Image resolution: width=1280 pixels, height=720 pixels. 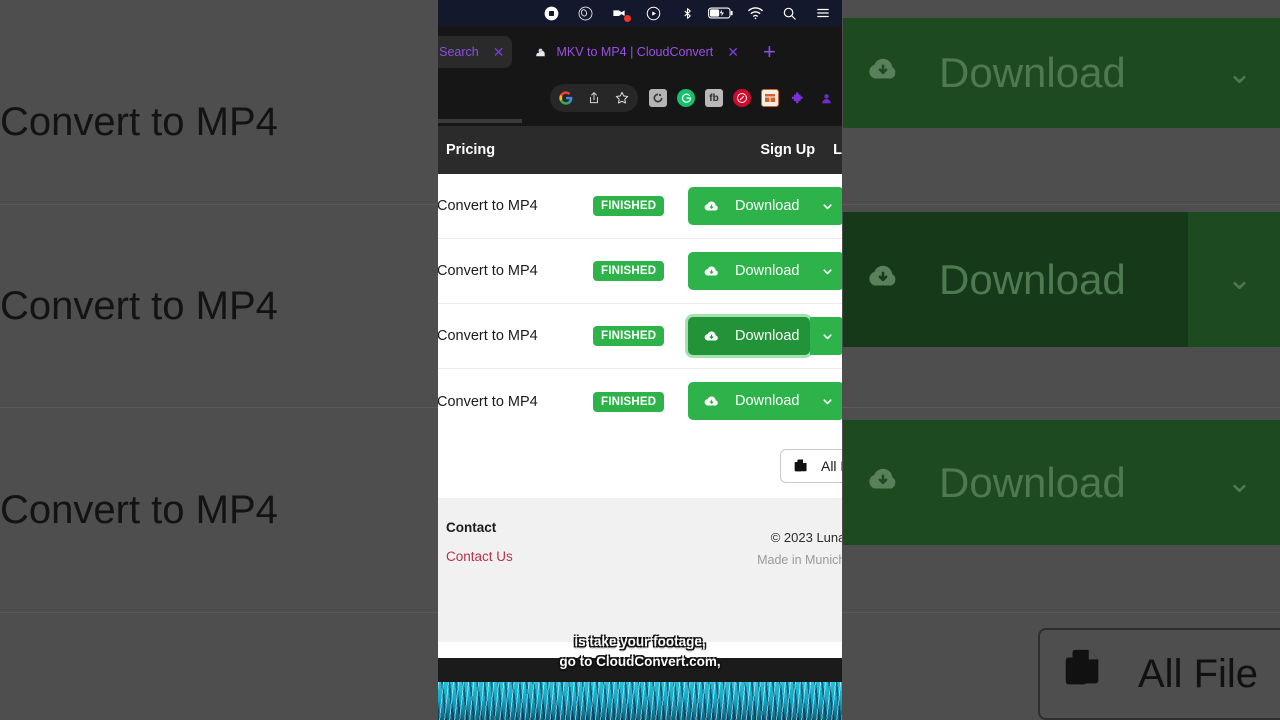 I want to click on wifi-icon, so click(x=755, y=13).